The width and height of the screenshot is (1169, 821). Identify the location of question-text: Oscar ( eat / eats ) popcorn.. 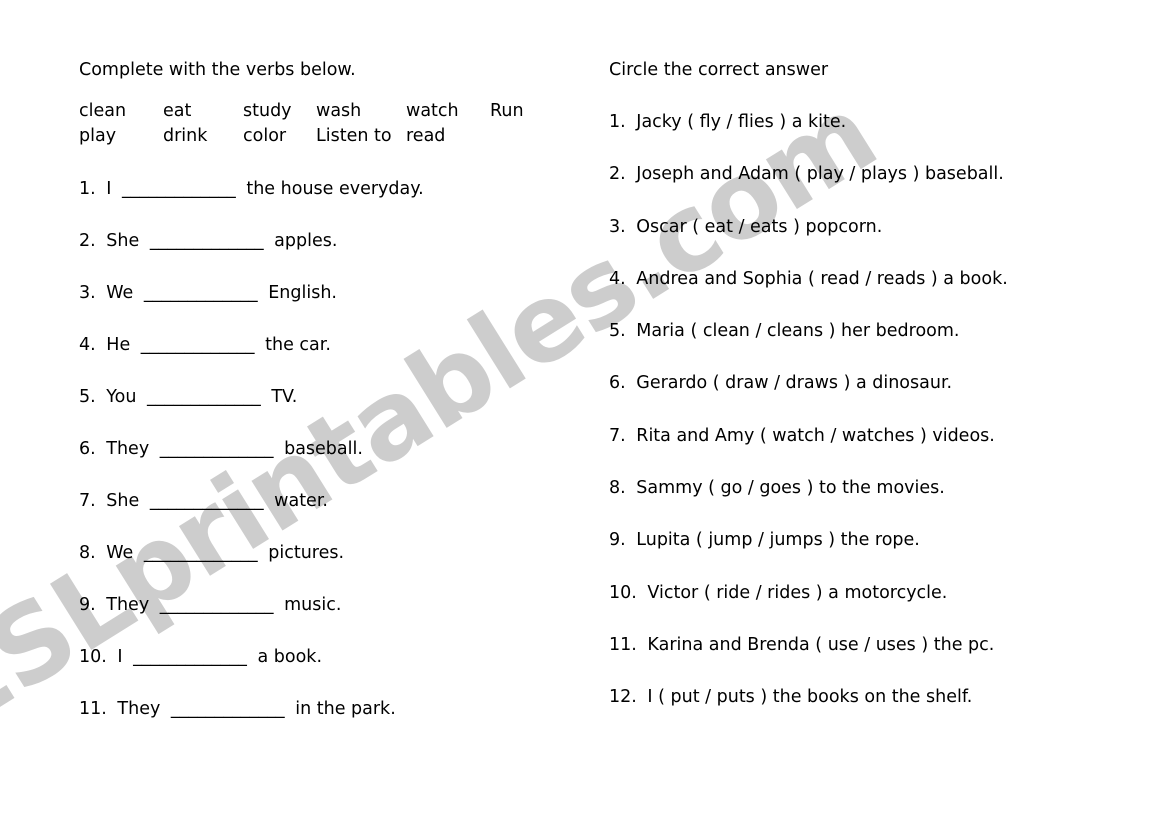
(759, 227).